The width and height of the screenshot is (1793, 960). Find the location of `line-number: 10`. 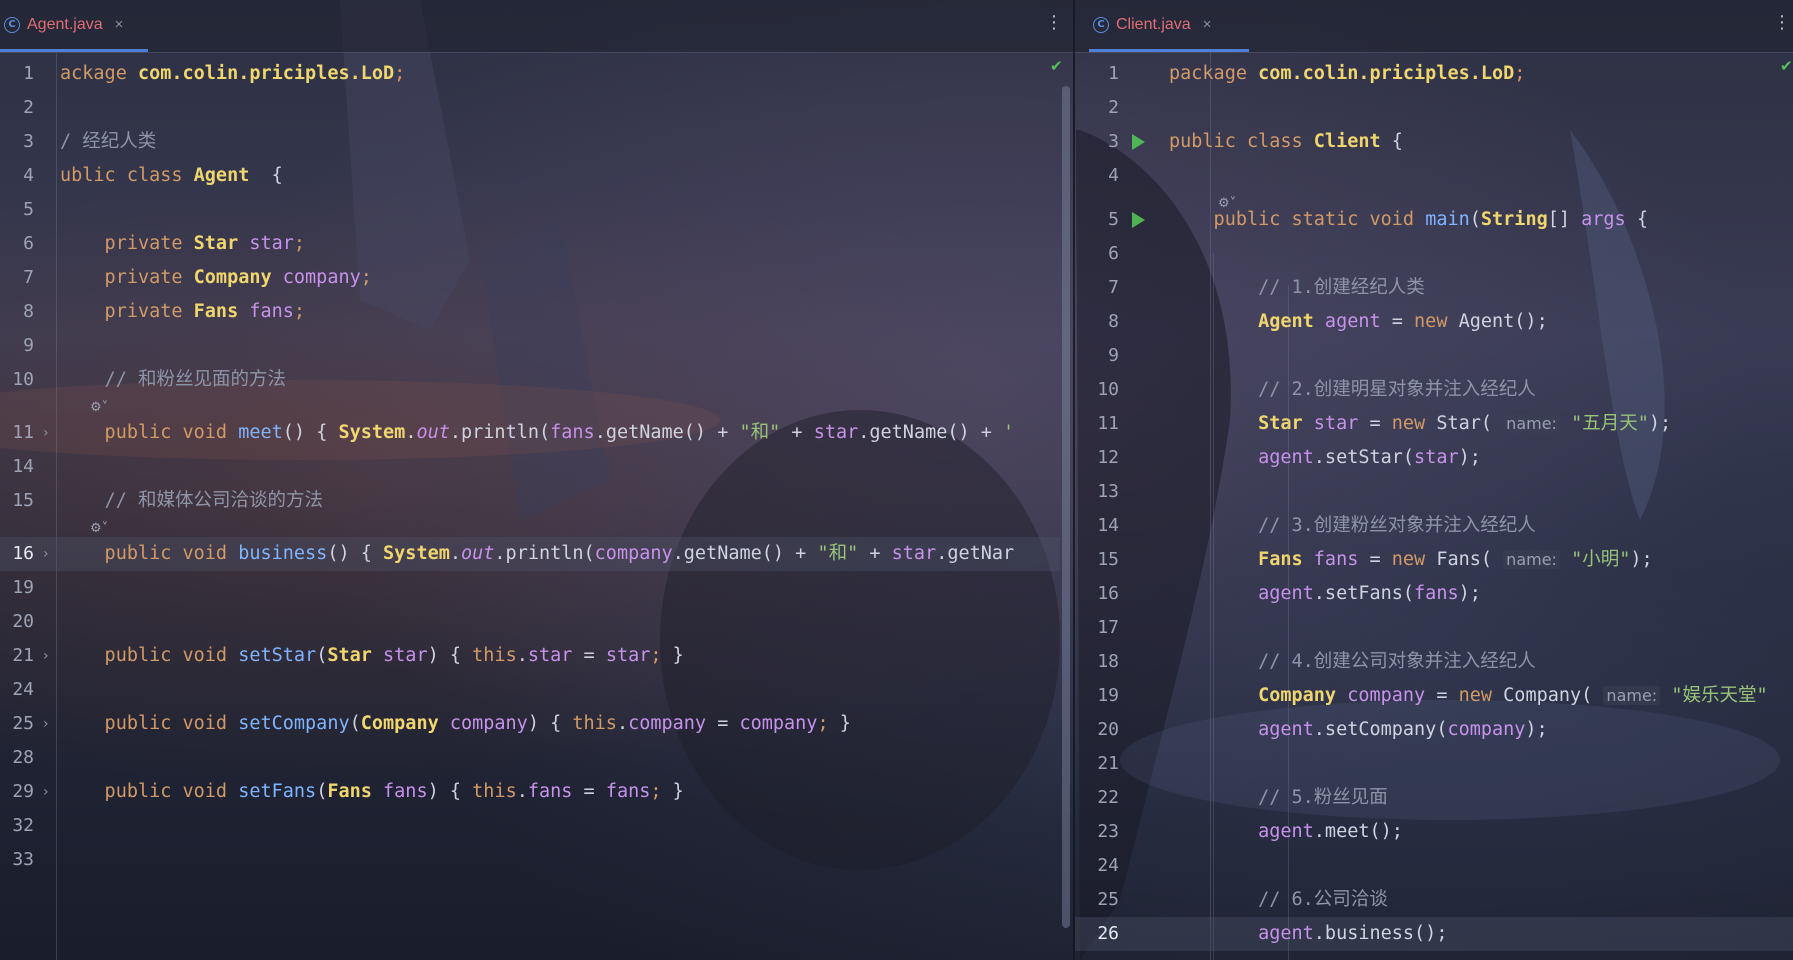

line-number: 10 is located at coordinates (1108, 389).